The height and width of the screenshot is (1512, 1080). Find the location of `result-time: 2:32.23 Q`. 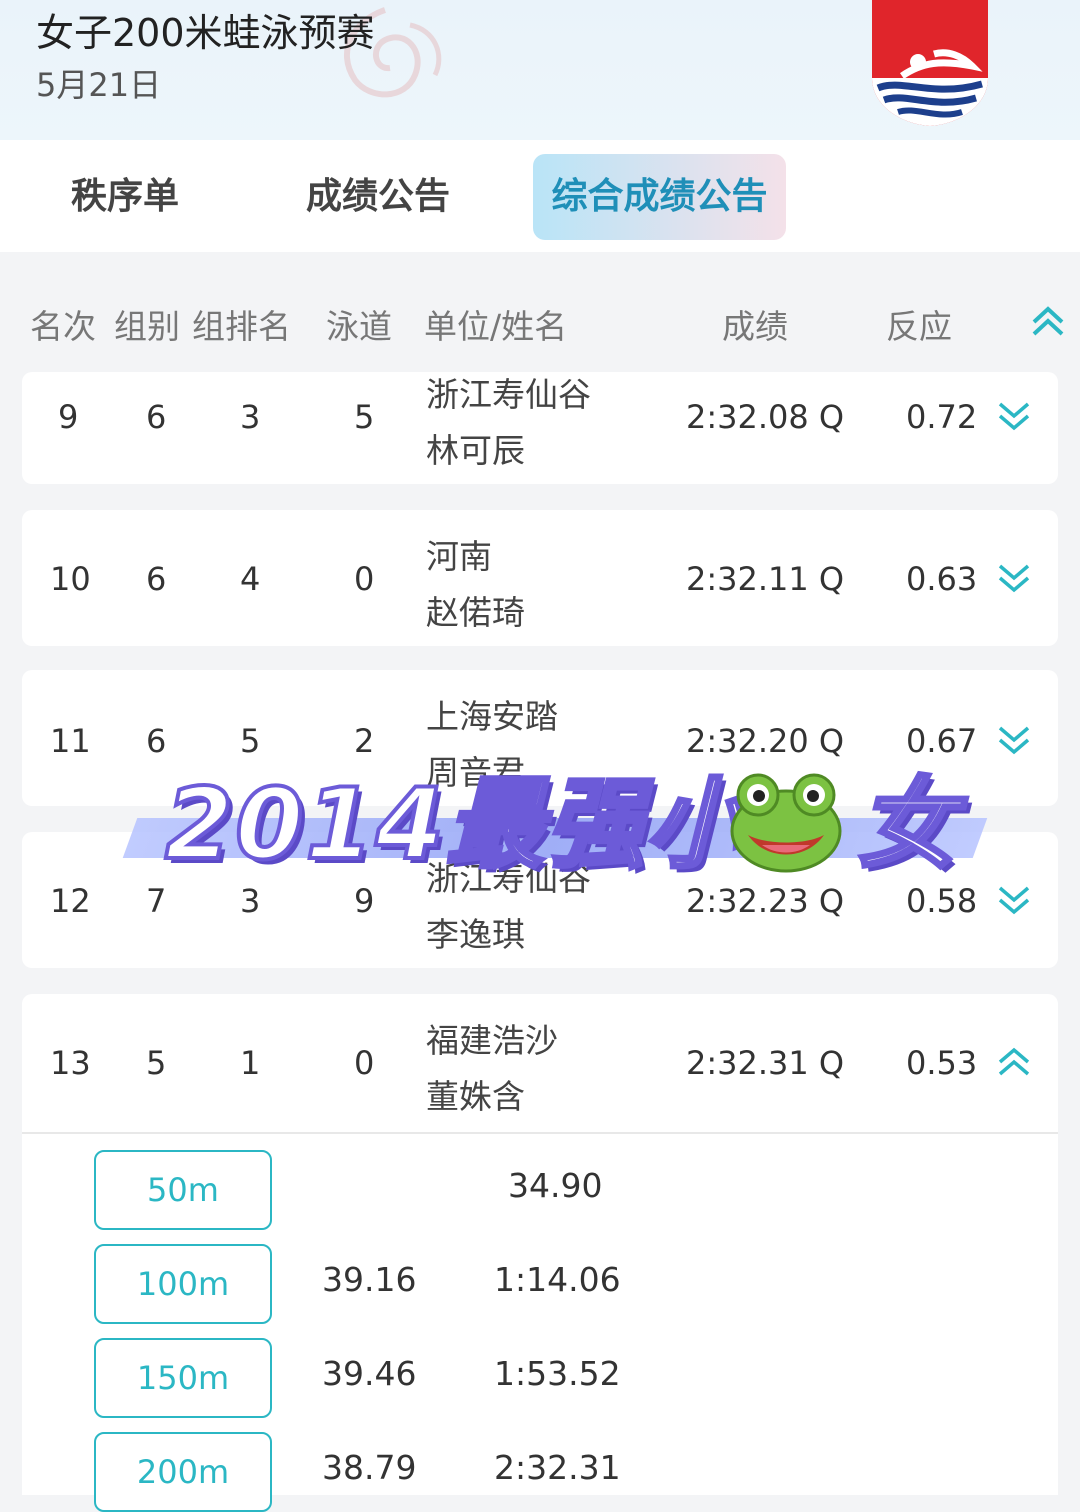

result-time: 2:32.23 Q is located at coordinates (765, 901).